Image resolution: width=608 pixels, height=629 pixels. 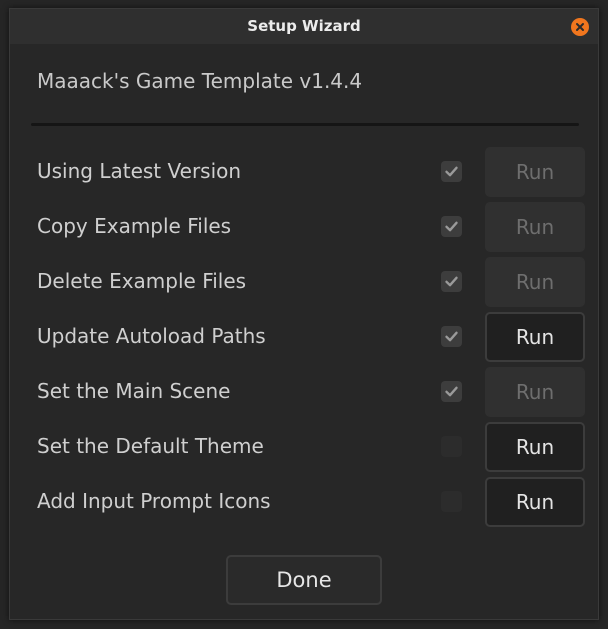 I want to click on step-label: Delete Example Files, so click(x=142, y=281).